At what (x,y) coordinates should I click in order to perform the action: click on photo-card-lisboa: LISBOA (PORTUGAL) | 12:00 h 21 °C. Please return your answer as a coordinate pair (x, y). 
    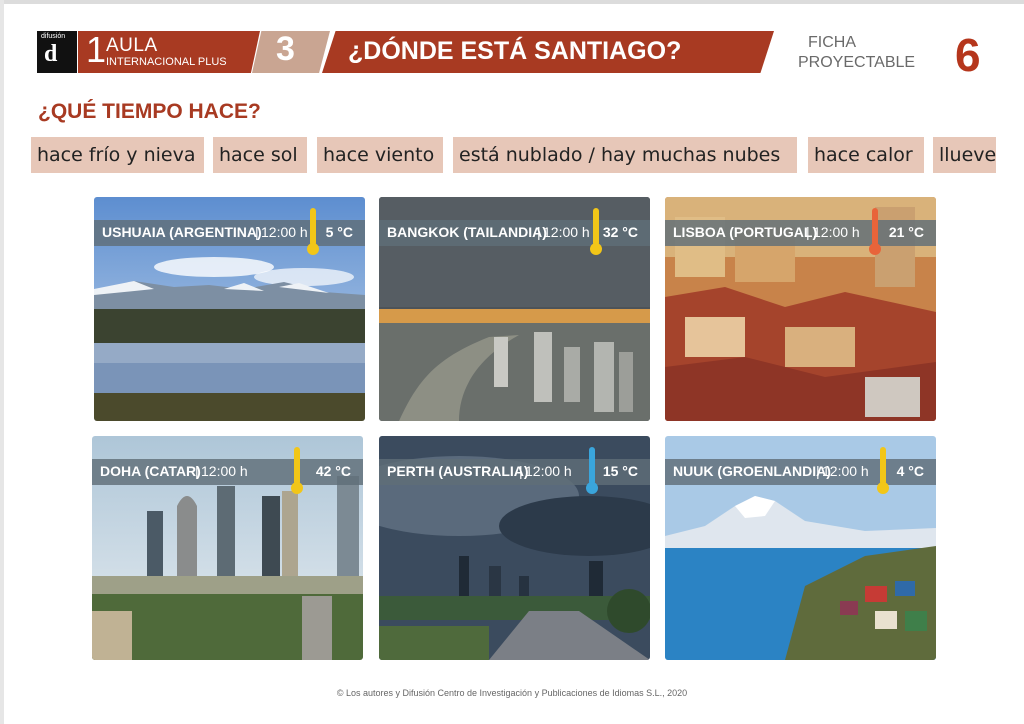
    Looking at the image, I should click on (800, 309).